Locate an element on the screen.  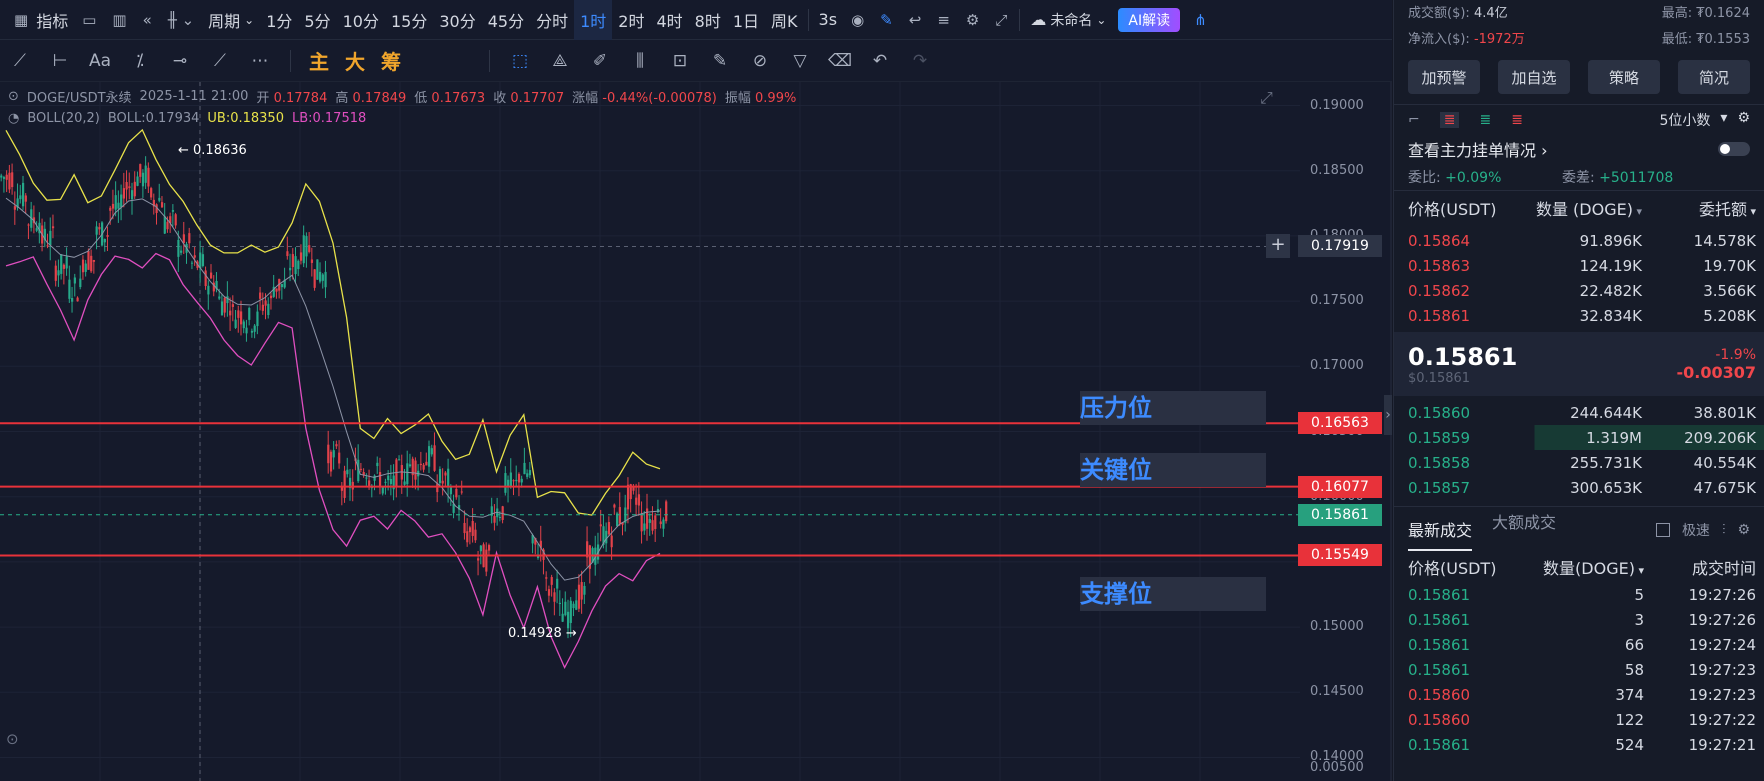
rewind-icon: « is located at coordinates (147, 20).